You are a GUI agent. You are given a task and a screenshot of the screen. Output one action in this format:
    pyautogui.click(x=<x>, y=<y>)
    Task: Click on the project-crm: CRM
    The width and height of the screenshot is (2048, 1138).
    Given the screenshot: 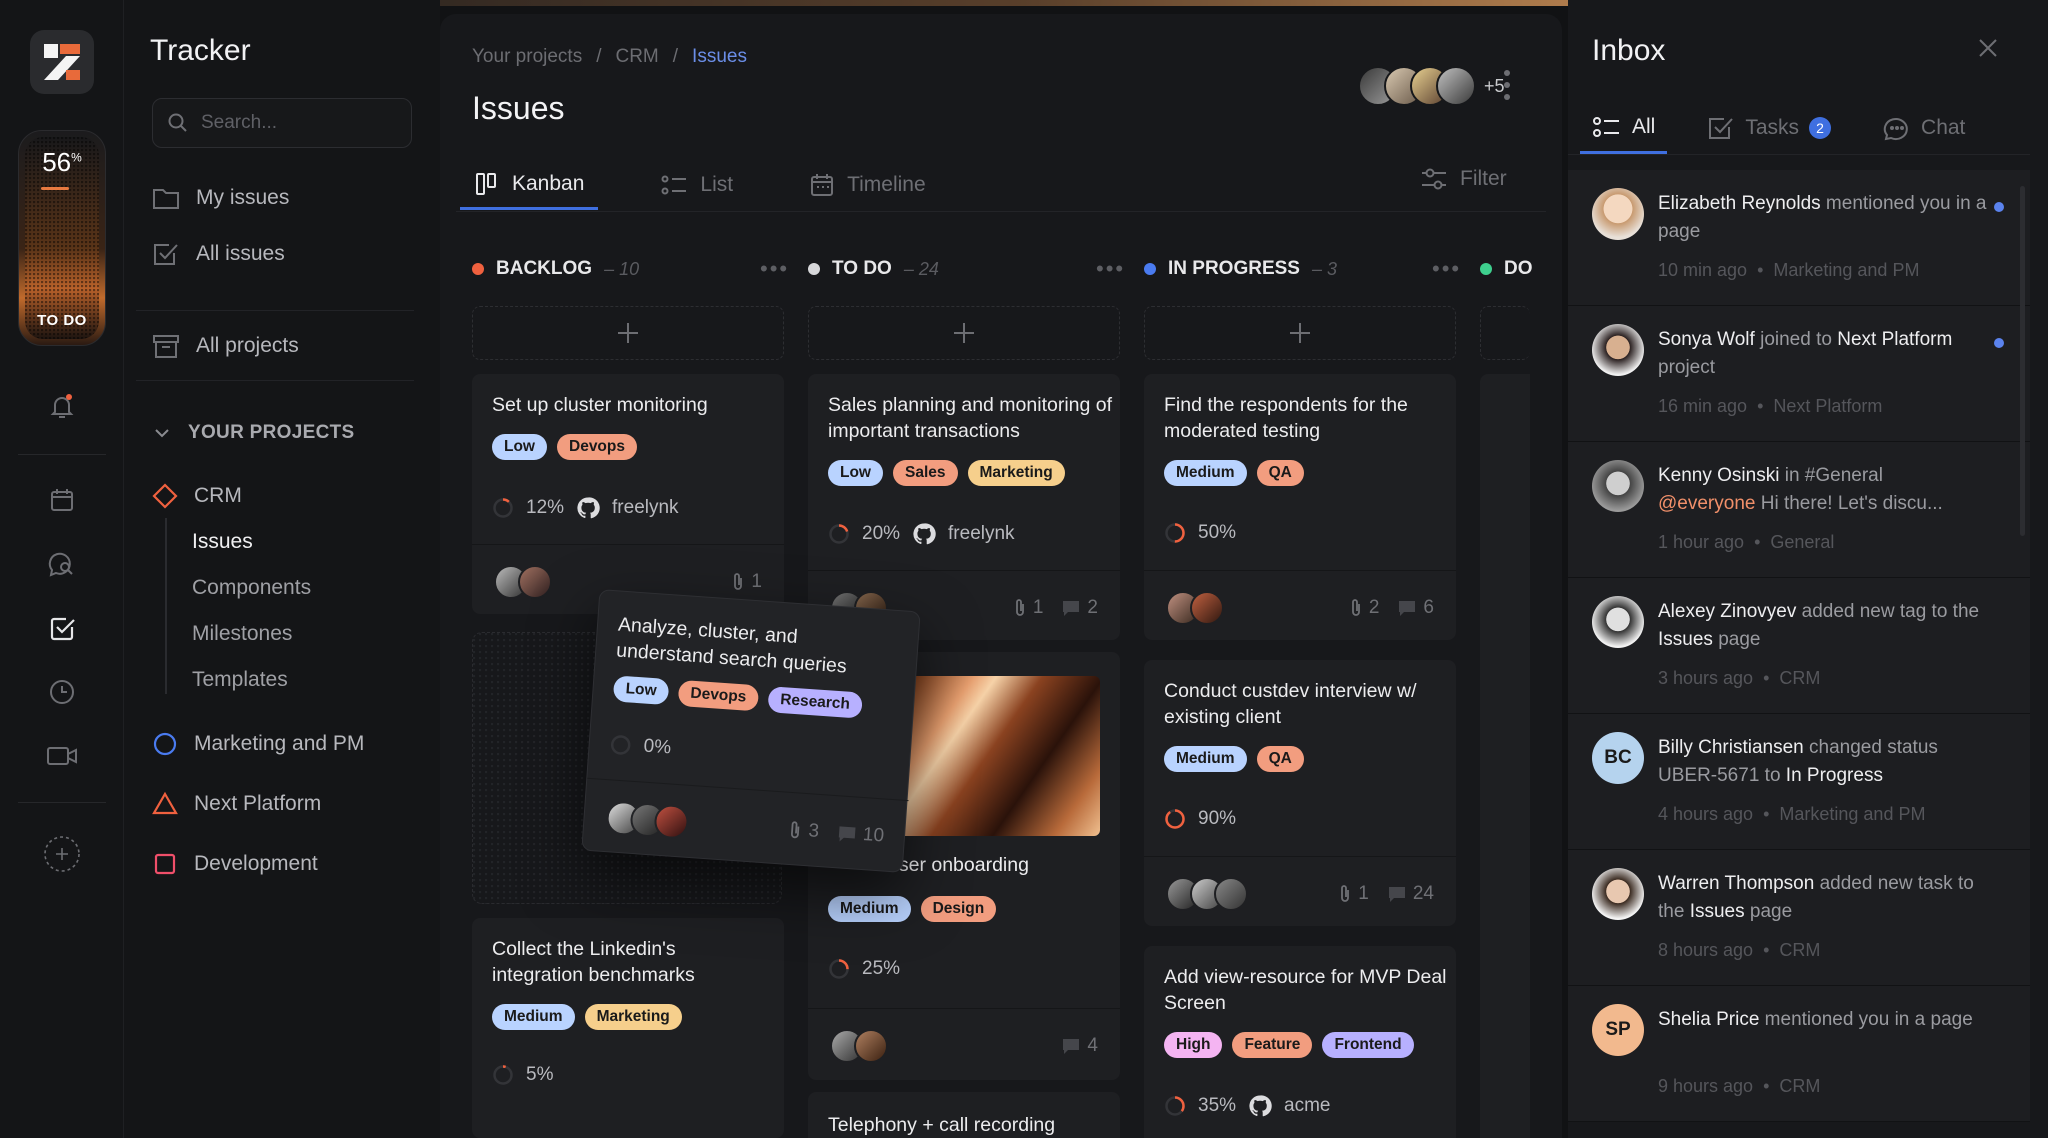 What is the action you would take?
    pyautogui.click(x=197, y=496)
    